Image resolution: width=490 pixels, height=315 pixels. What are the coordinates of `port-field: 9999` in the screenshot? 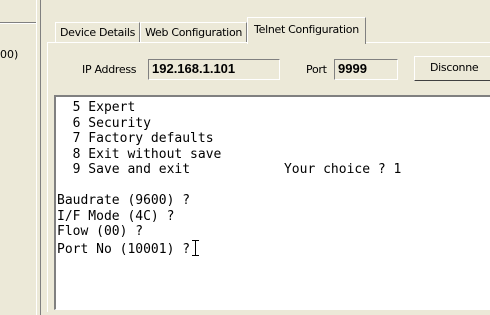 It's located at (366, 69).